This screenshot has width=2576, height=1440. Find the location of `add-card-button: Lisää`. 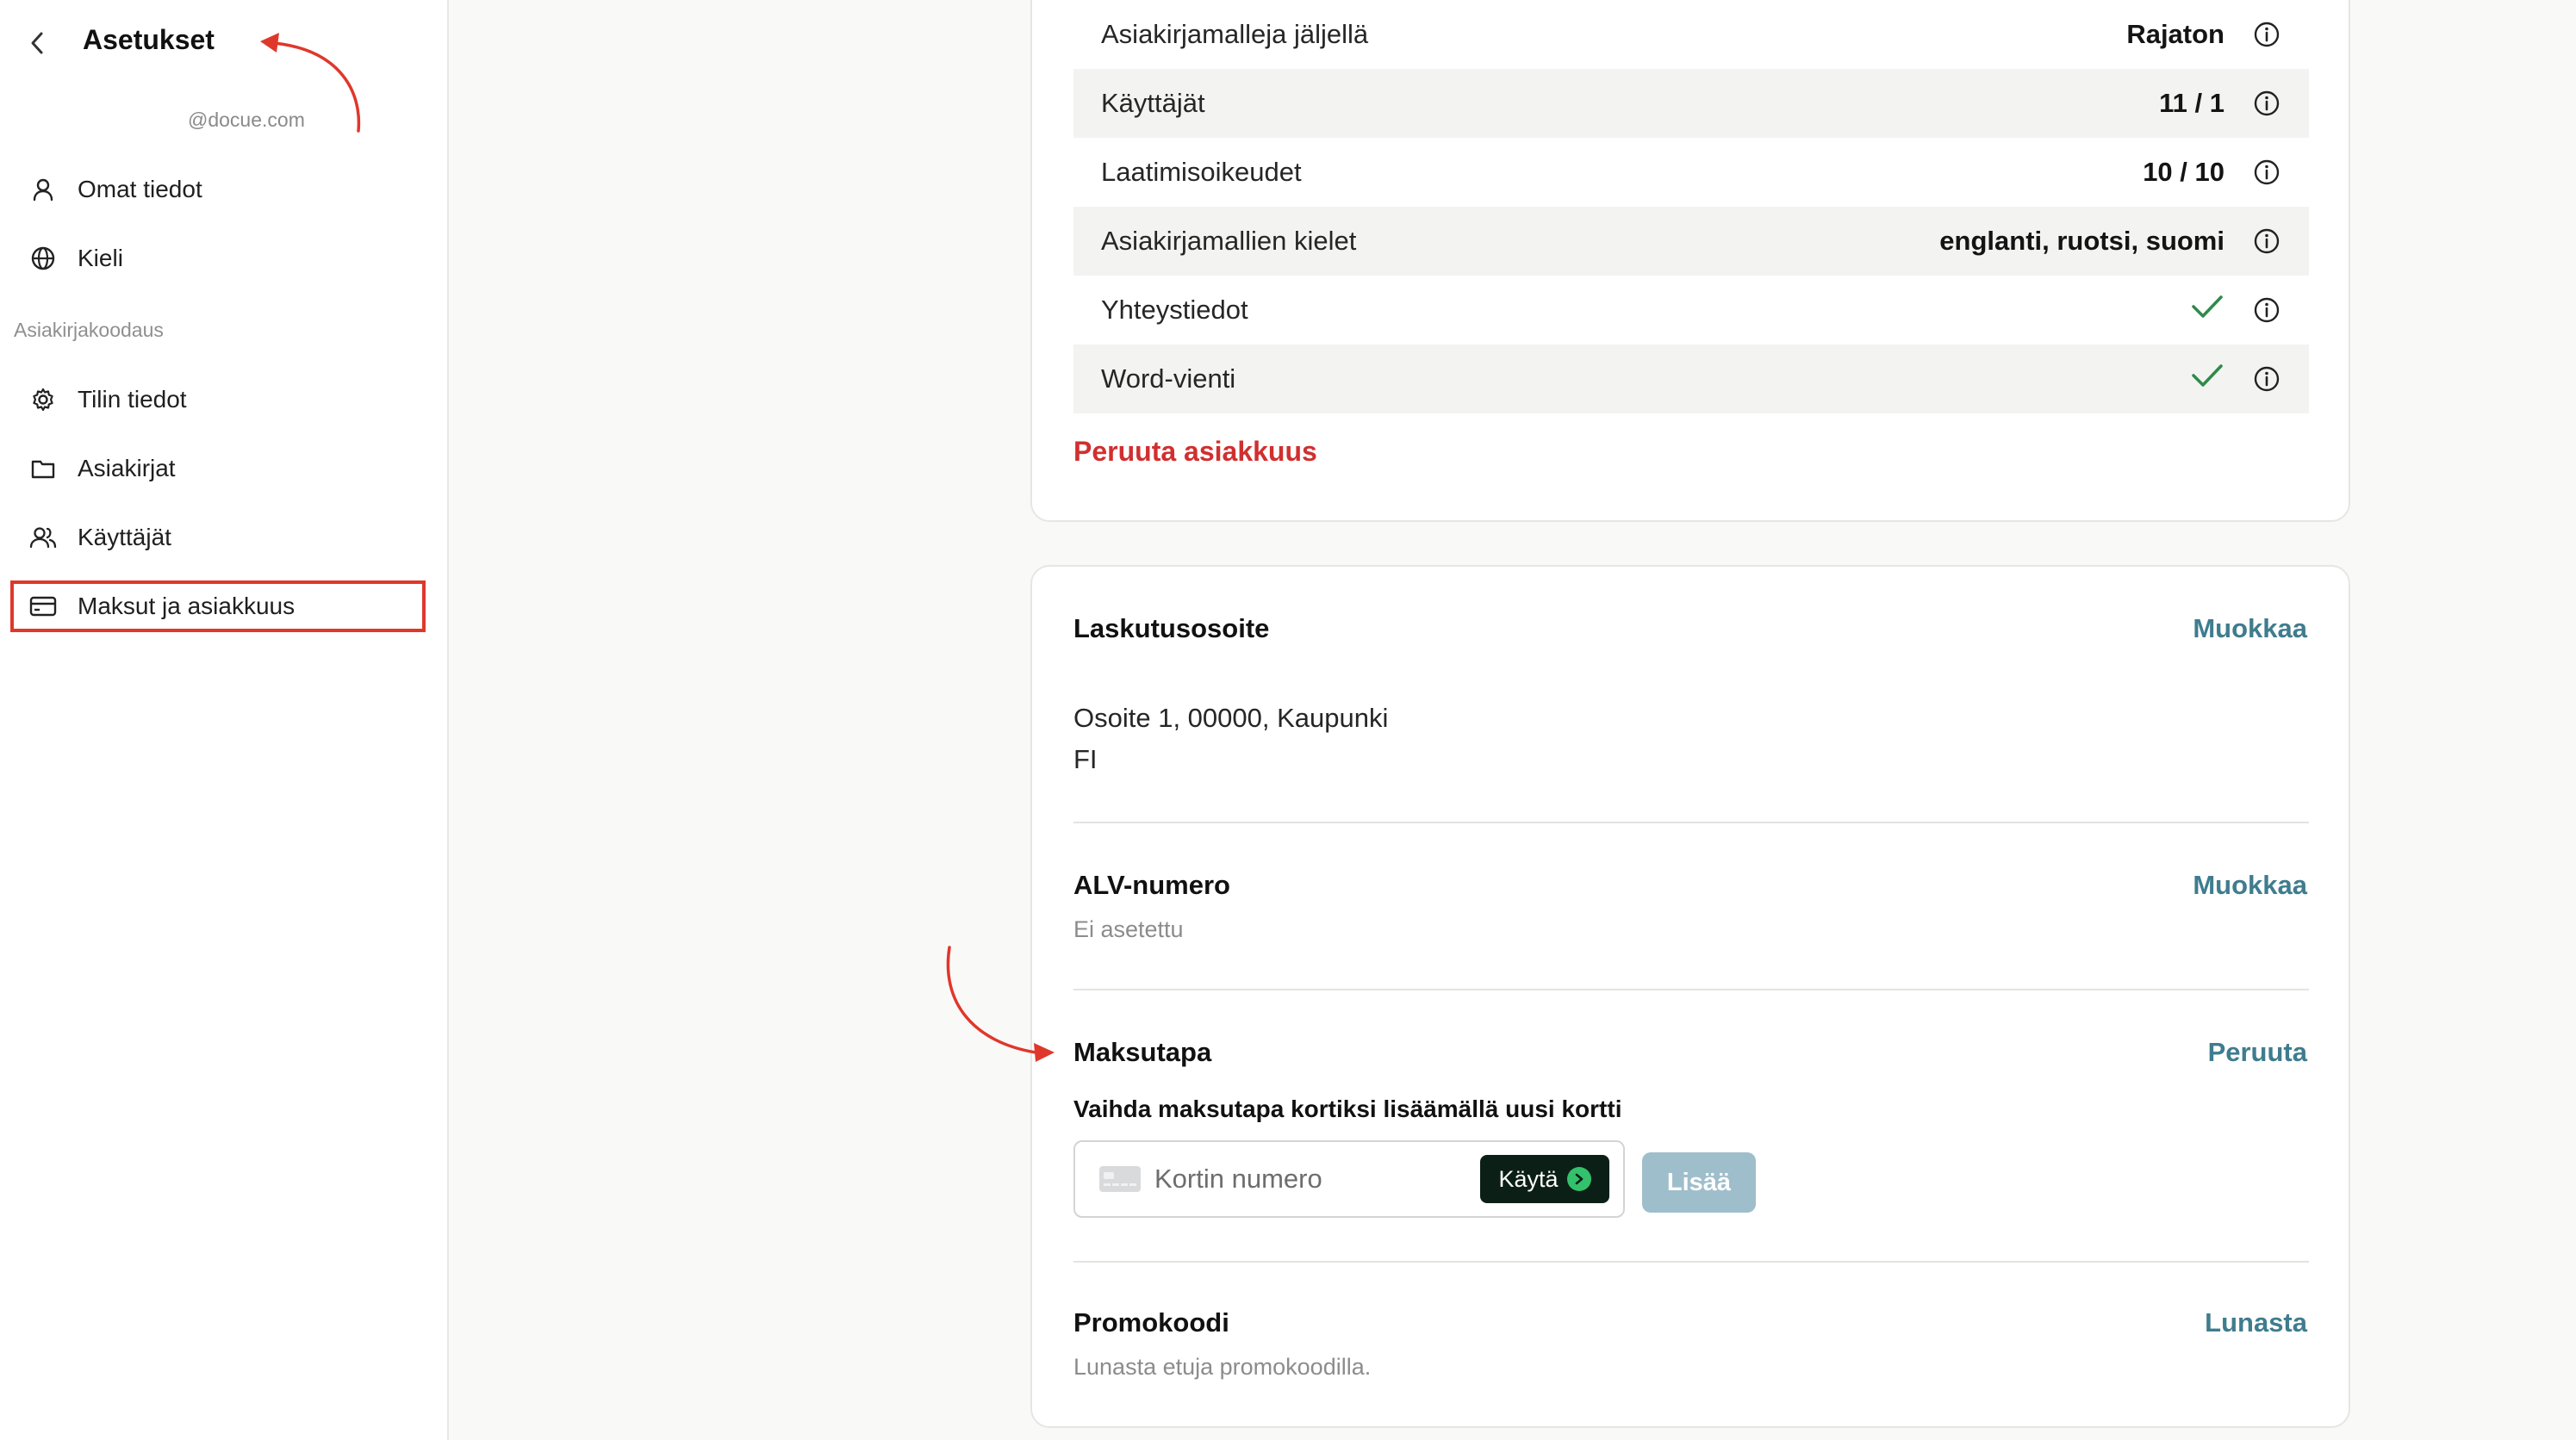

add-card-button: Lisää is located at coordinates (1699, 1182).